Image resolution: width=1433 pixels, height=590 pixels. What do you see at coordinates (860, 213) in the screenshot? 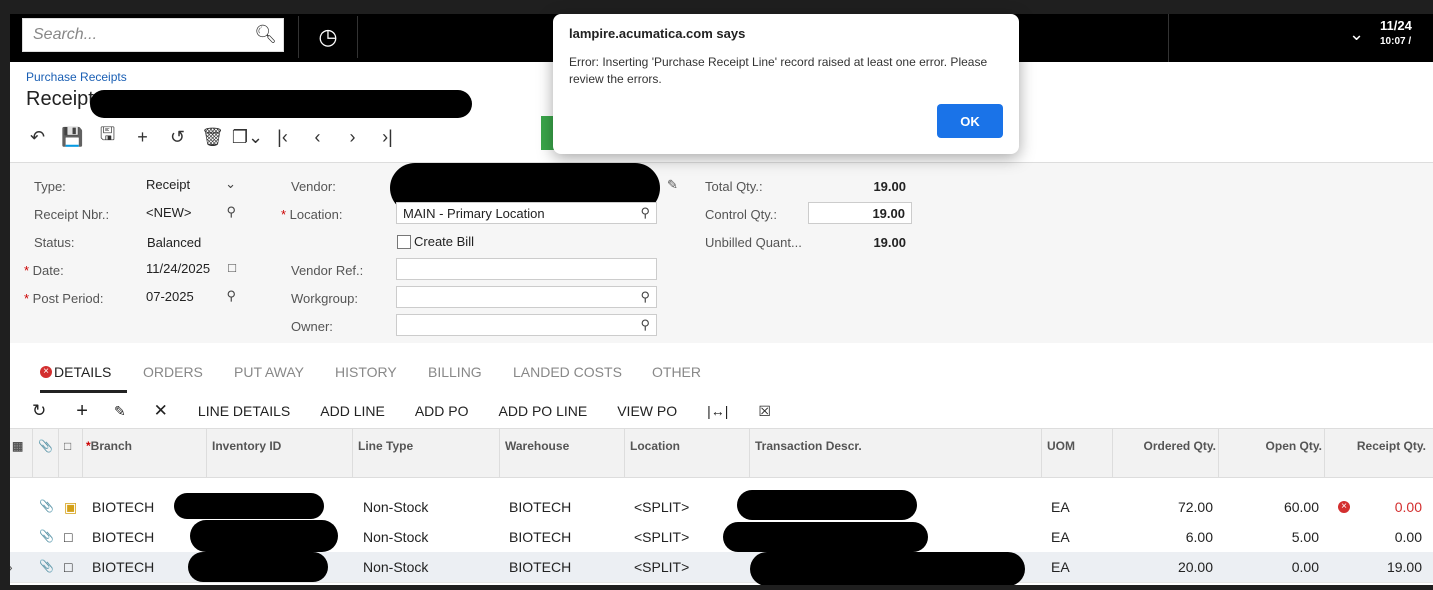
I see `control-qty-field: 19.00` at bounding box center [860, 213].